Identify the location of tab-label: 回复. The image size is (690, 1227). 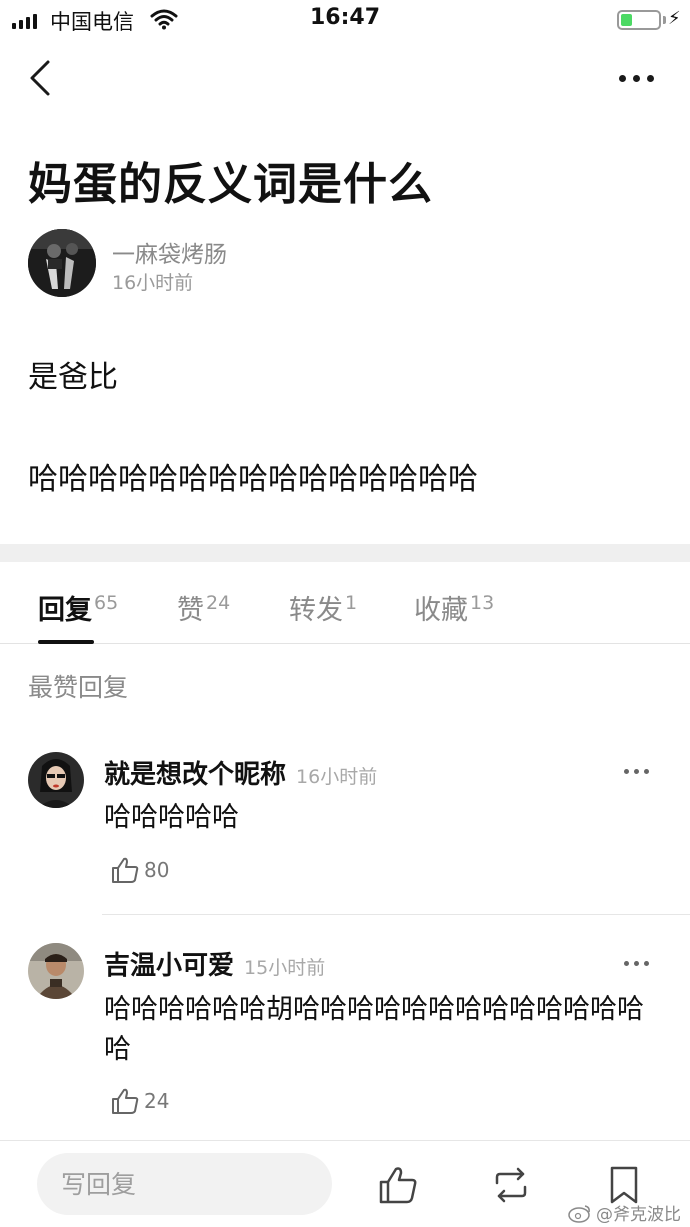
(65, 610).